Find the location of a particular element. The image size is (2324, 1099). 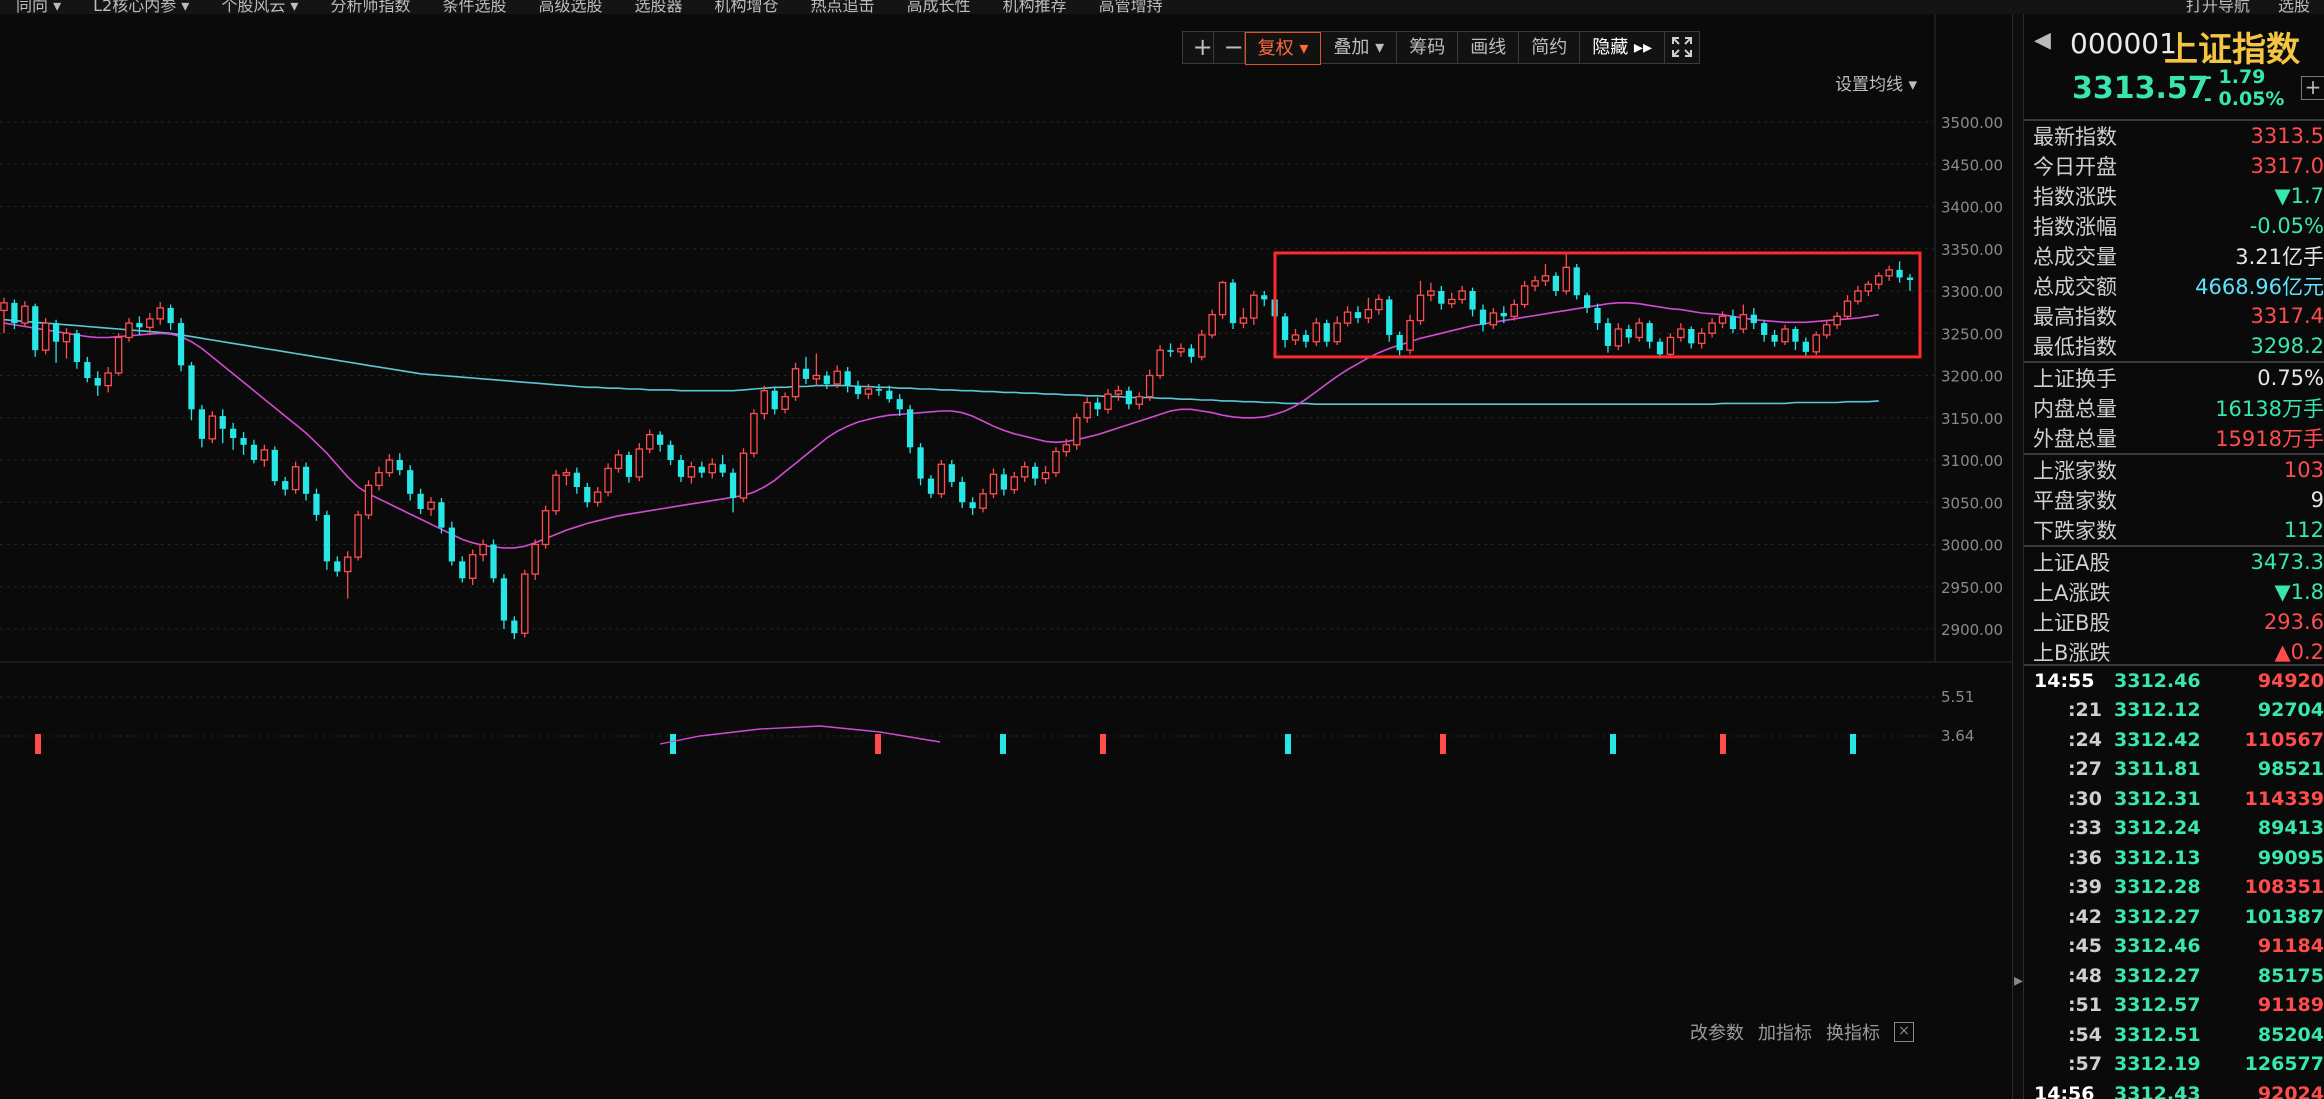

change-value: - 1.79 is located at coordinates (2235, 77).